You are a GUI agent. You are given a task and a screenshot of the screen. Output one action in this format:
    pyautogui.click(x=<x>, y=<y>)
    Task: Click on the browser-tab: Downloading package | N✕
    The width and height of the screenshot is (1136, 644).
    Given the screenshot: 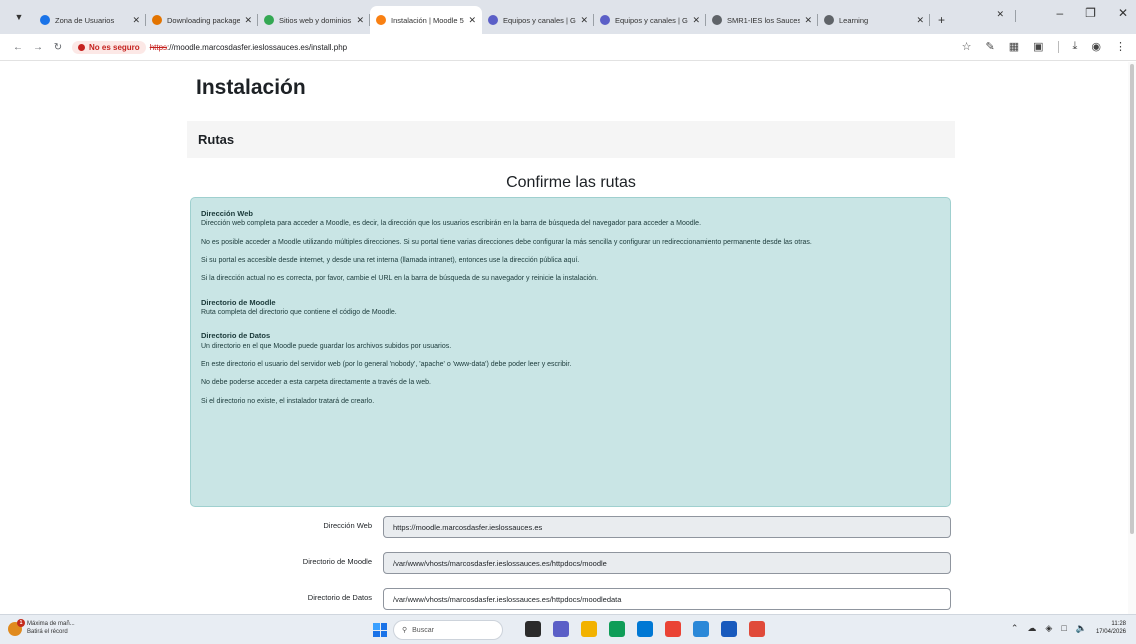 What is the action you would take?
    pyautogui.click(x=202, y=20)
    